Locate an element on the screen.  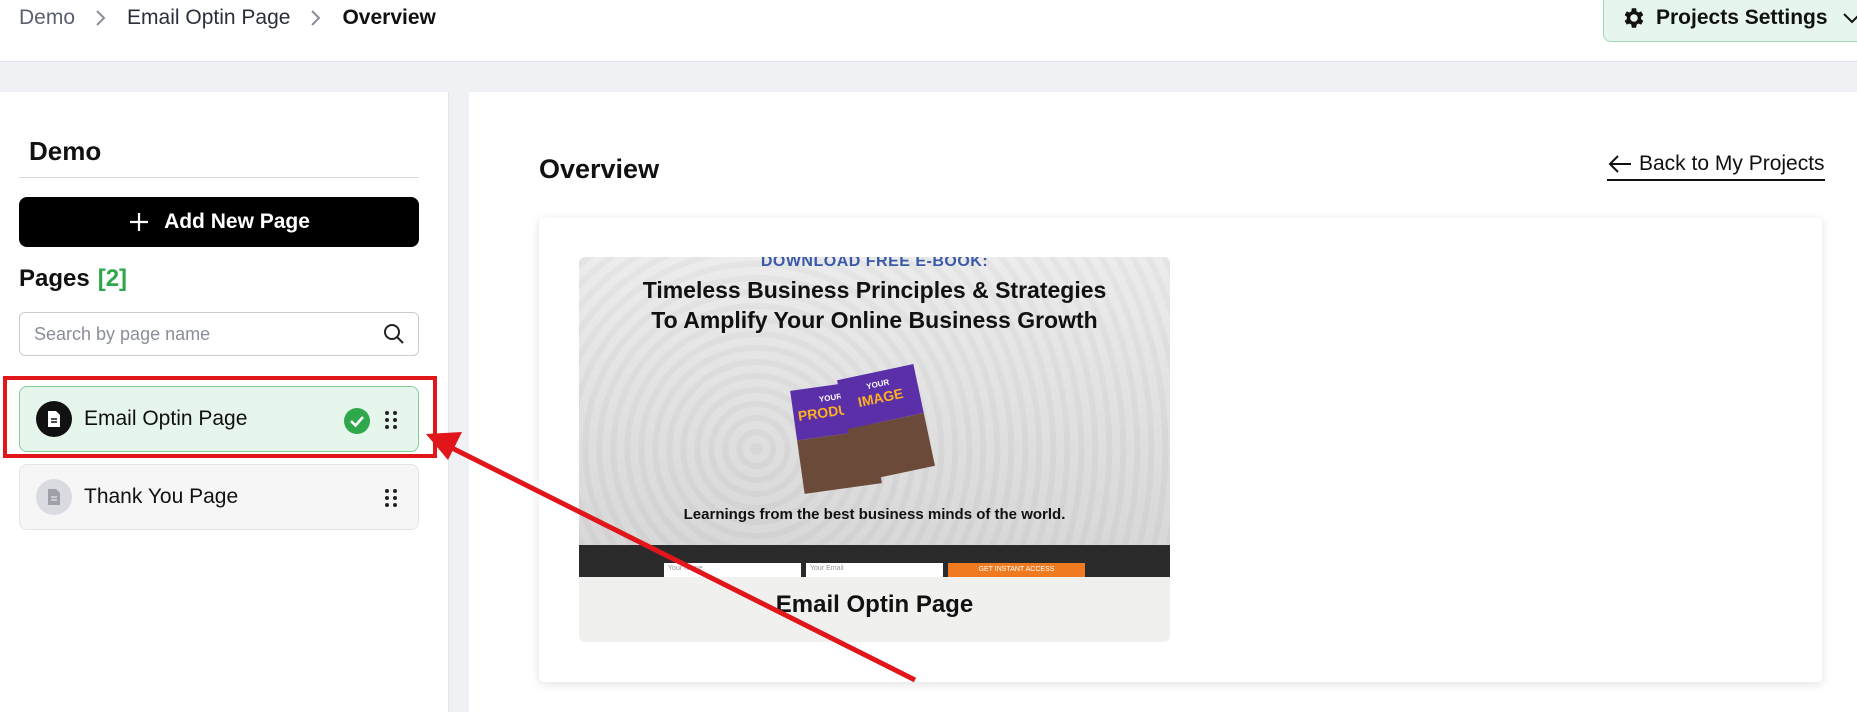
breadcrumb: Demo Email Optin Page Overview is located at coordinates (227, 18).